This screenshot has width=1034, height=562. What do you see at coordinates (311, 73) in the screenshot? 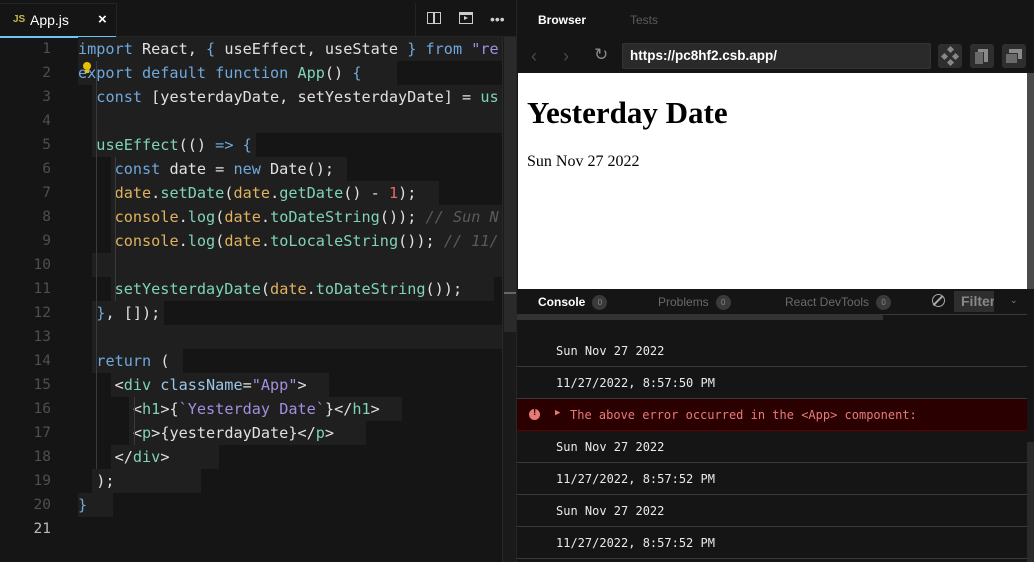
I see `code-token: App` at bounding box center [311, 73].